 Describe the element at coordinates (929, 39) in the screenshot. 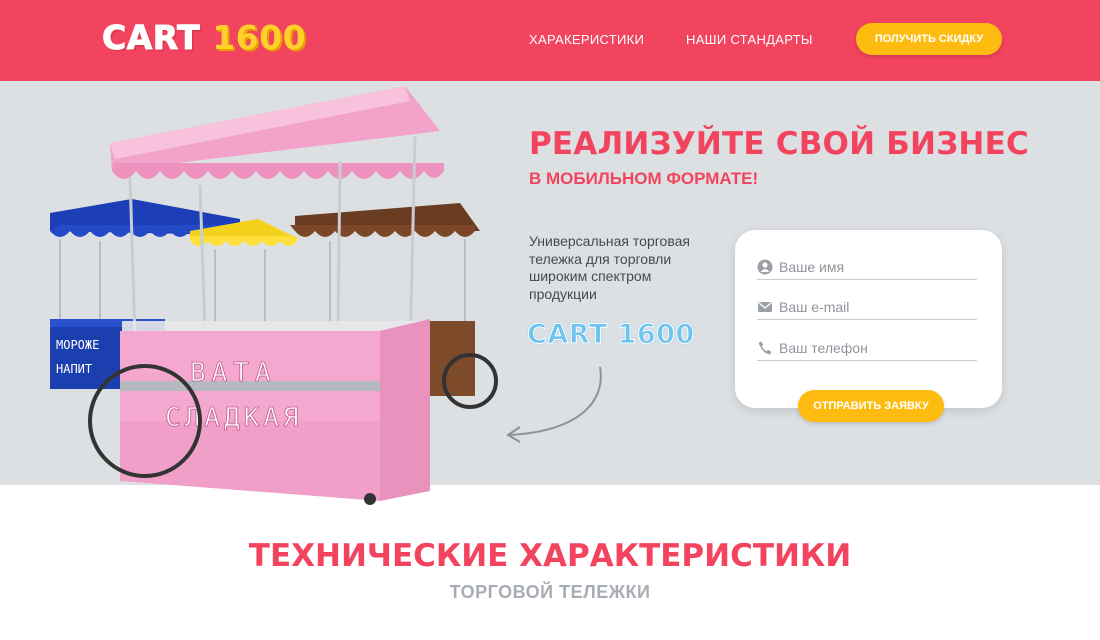

I see `get-discount-button: ПОЛУЧИТЬ СКИДКУ` at that location.